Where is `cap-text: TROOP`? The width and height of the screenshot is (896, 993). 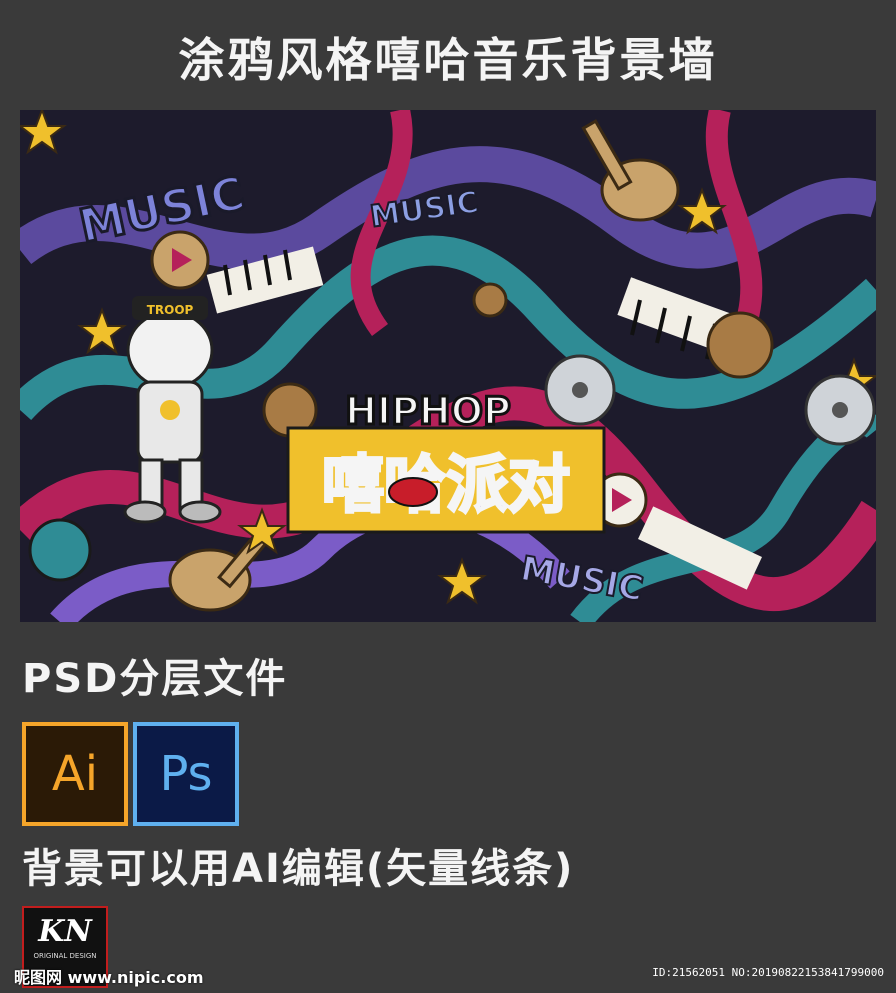
cap-text: TROOP is located at coordinates (170, 310).